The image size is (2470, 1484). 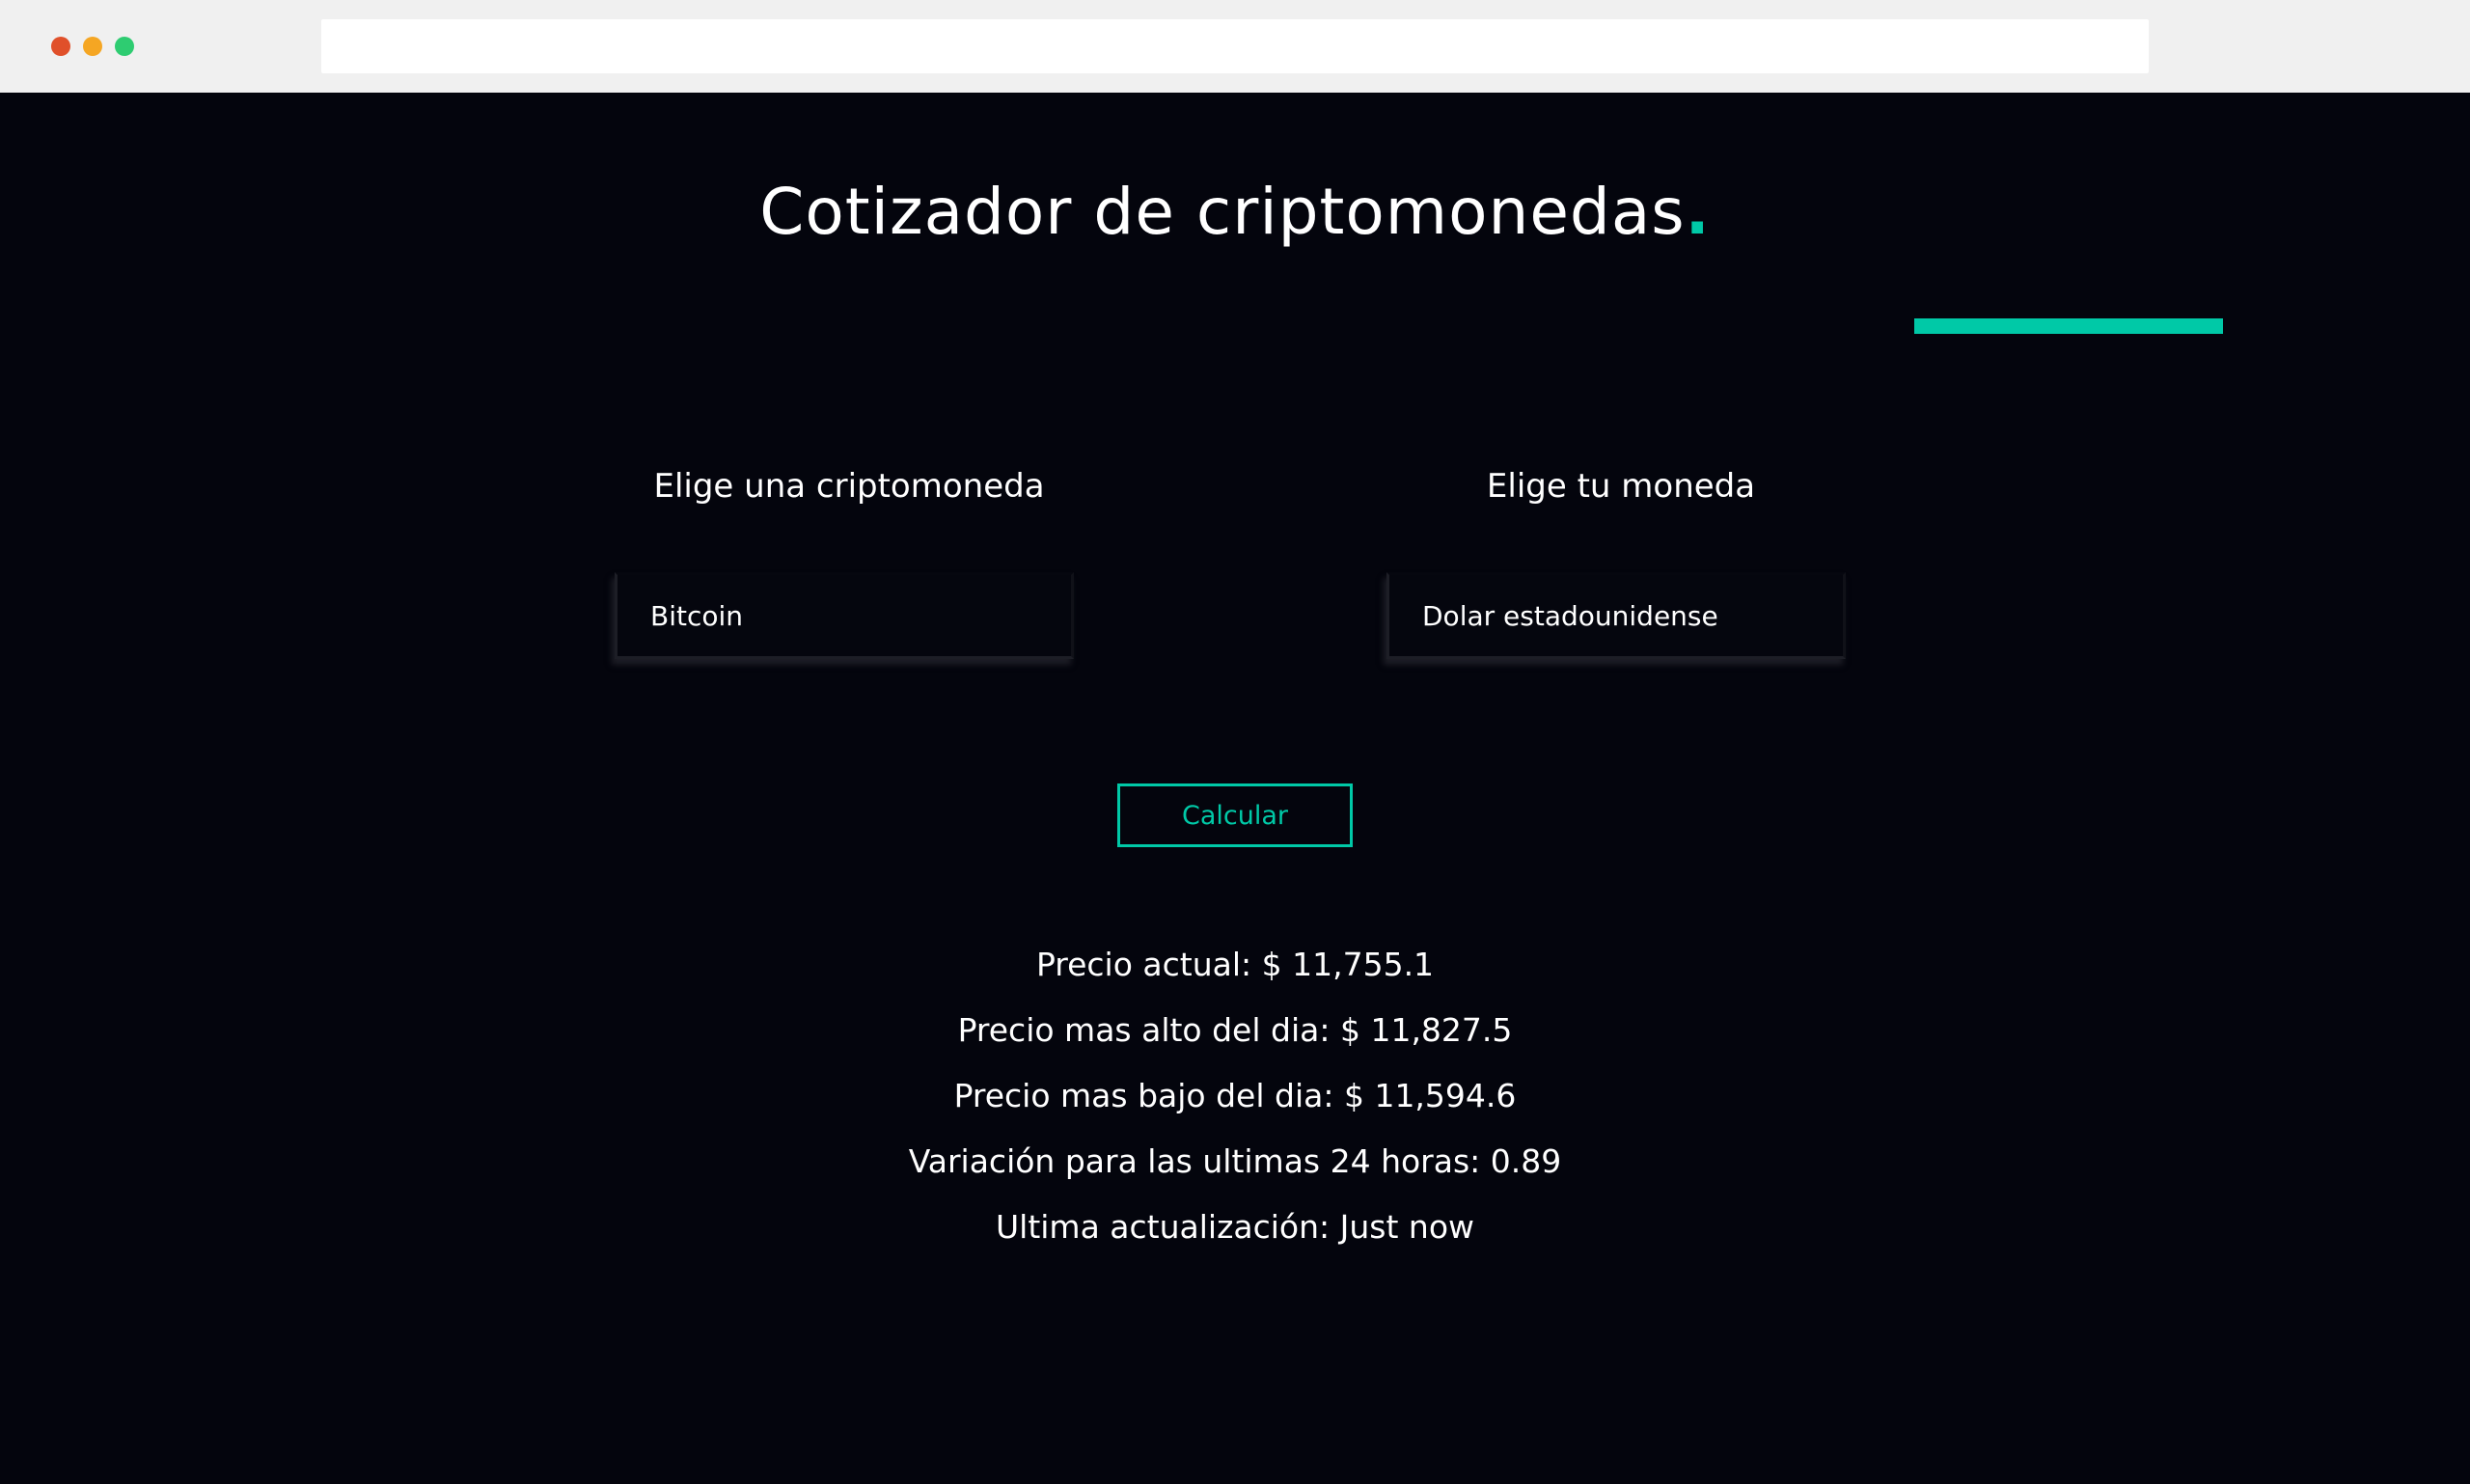 I want to click on browser-chrome, so click(x=1235, y=46).